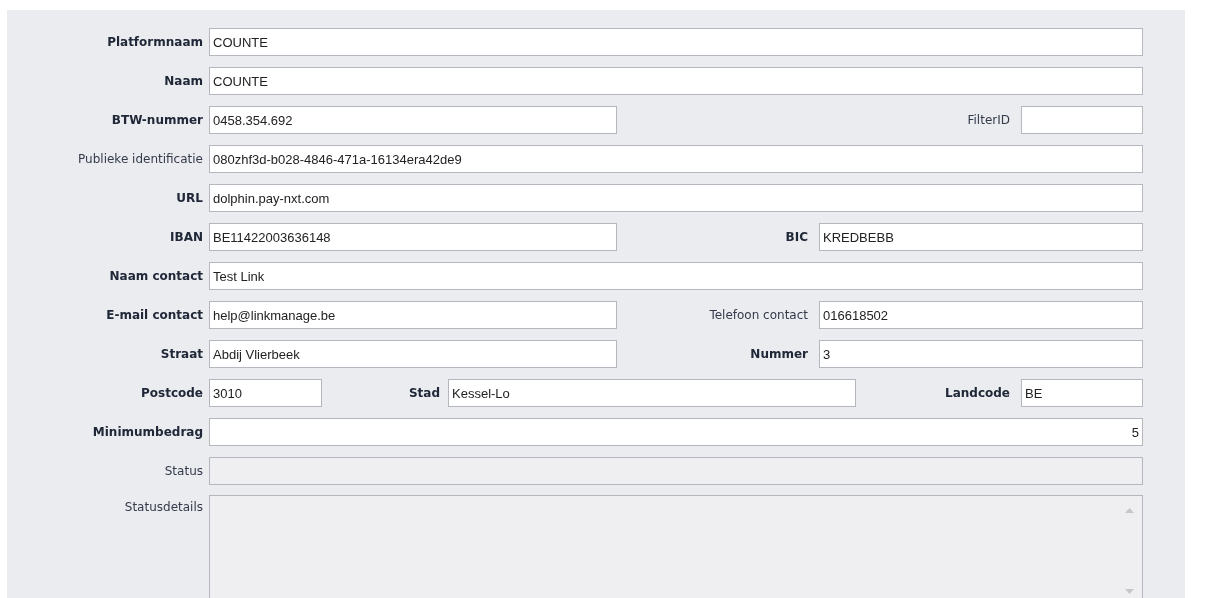 Image resolution: width=1206 pixels, height=598 pixels. Describe the element at coordinates (157, 120) in the screenshot. I see `field-label: BTW-nummer` at that location.